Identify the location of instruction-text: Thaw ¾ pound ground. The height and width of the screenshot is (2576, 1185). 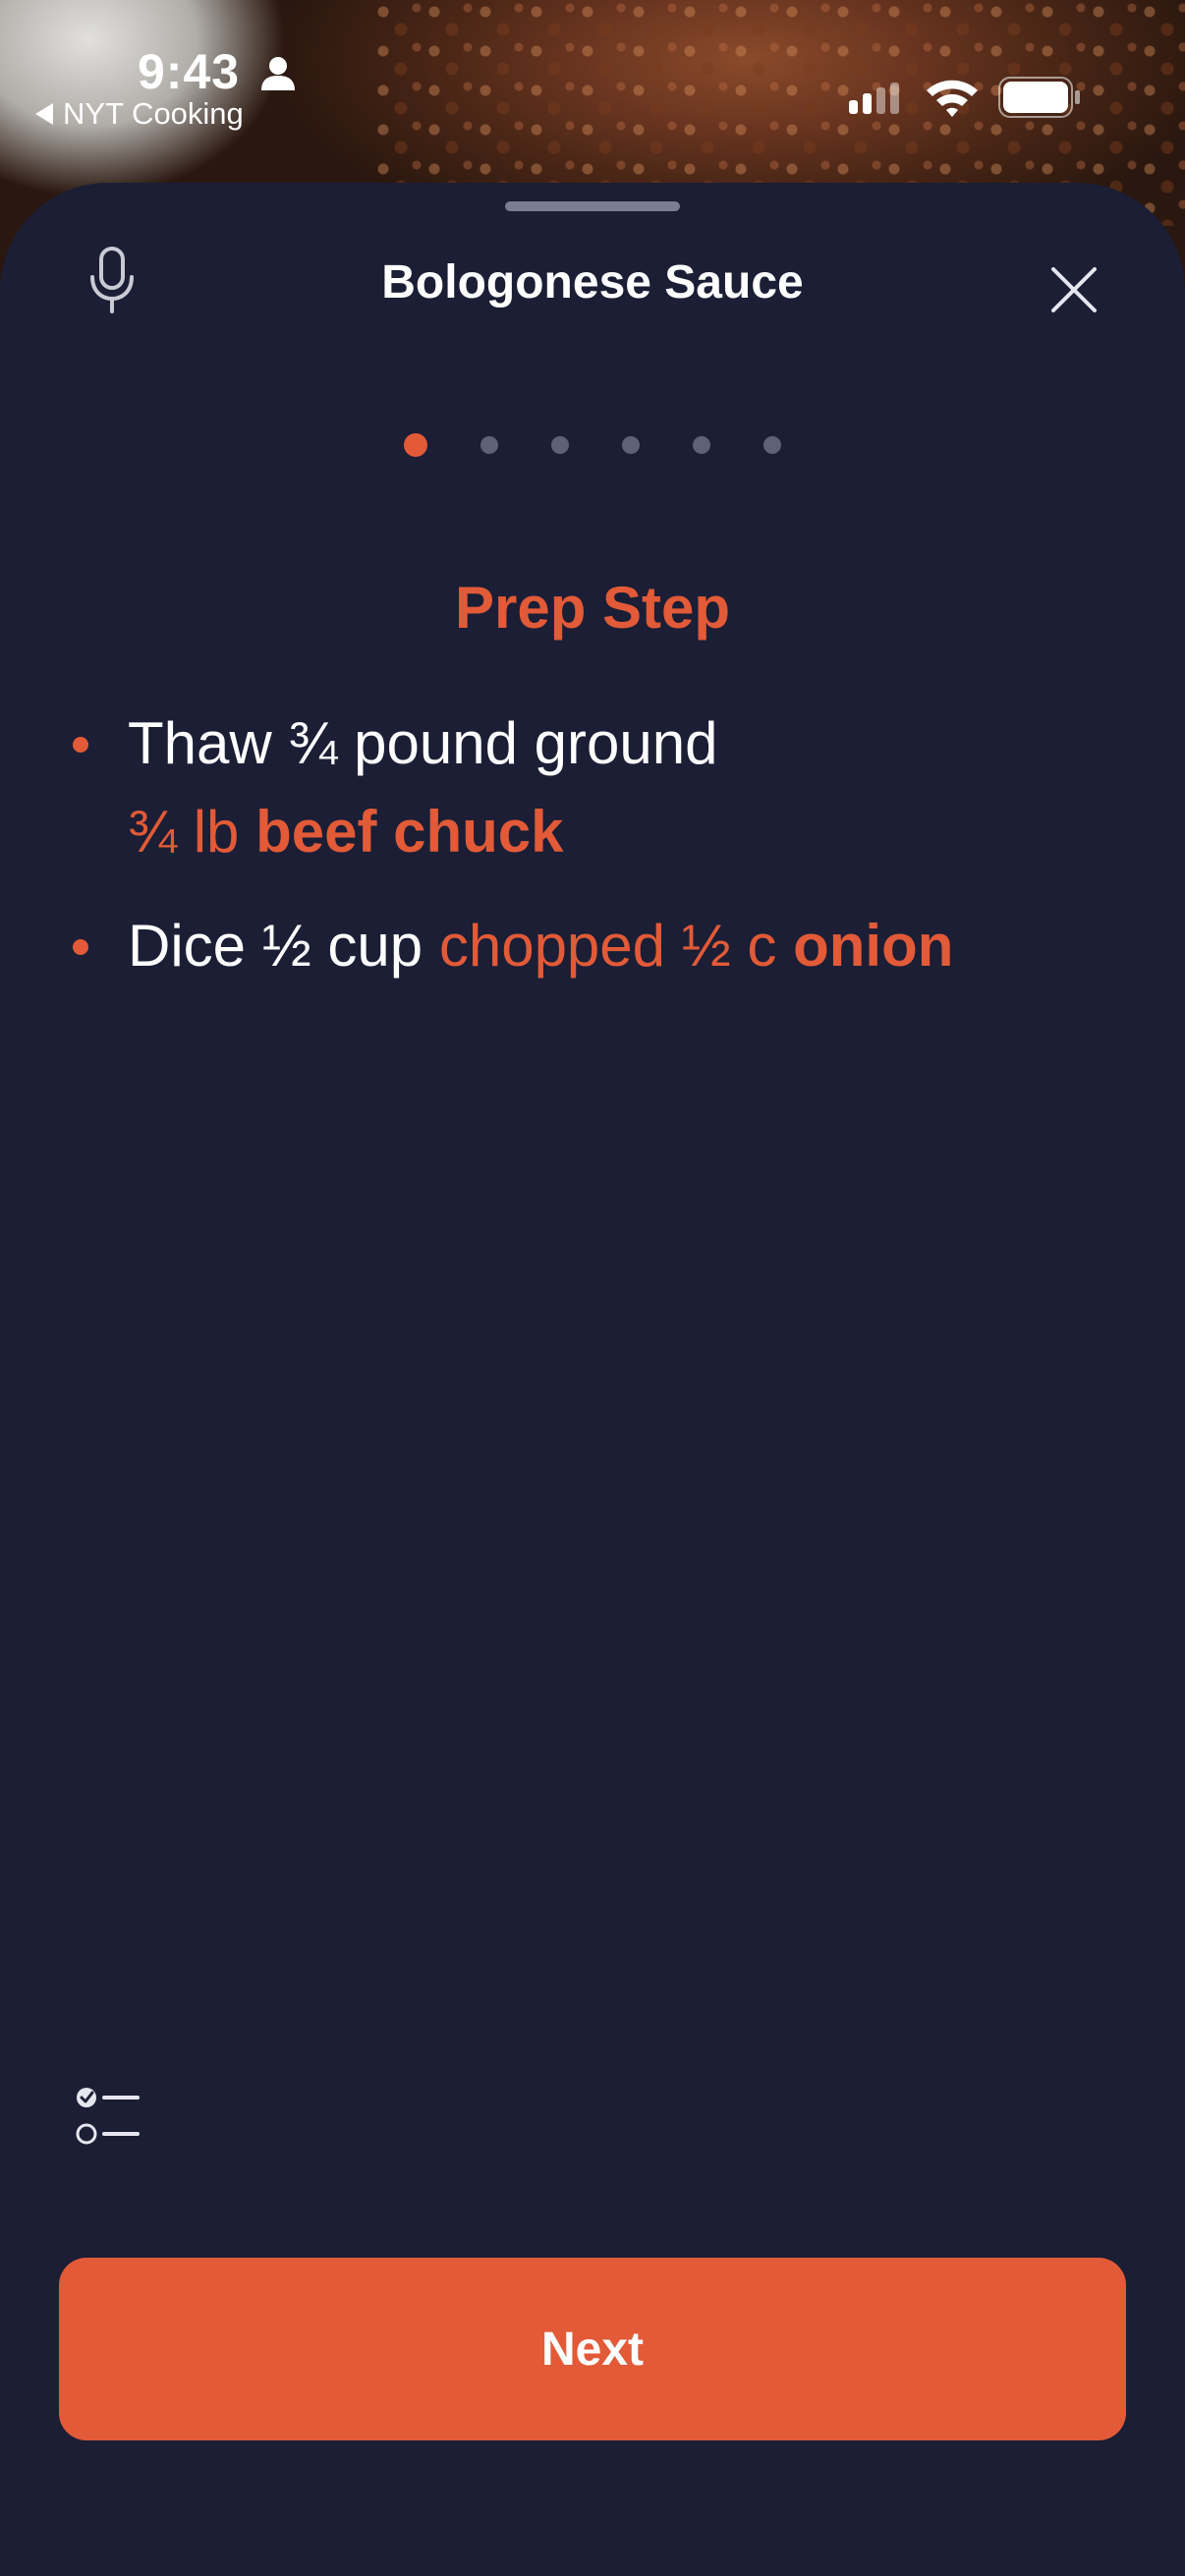
(423, 743).